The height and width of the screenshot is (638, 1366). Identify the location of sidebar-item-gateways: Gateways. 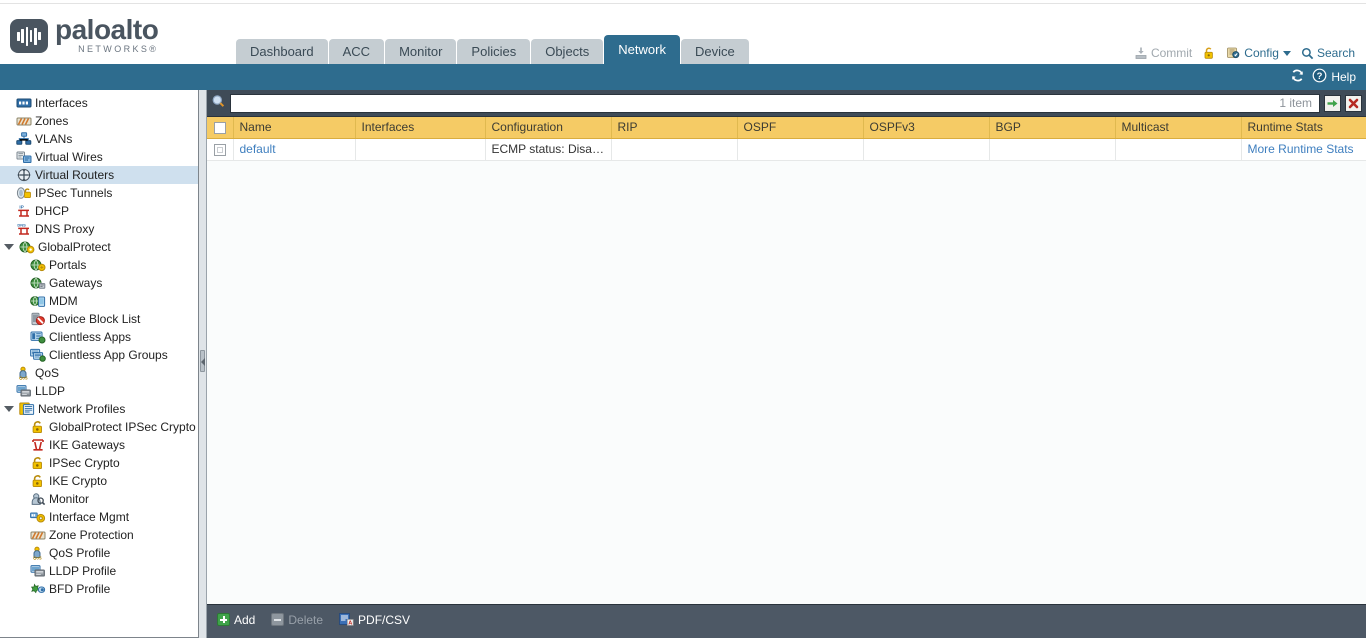
(99, 283).